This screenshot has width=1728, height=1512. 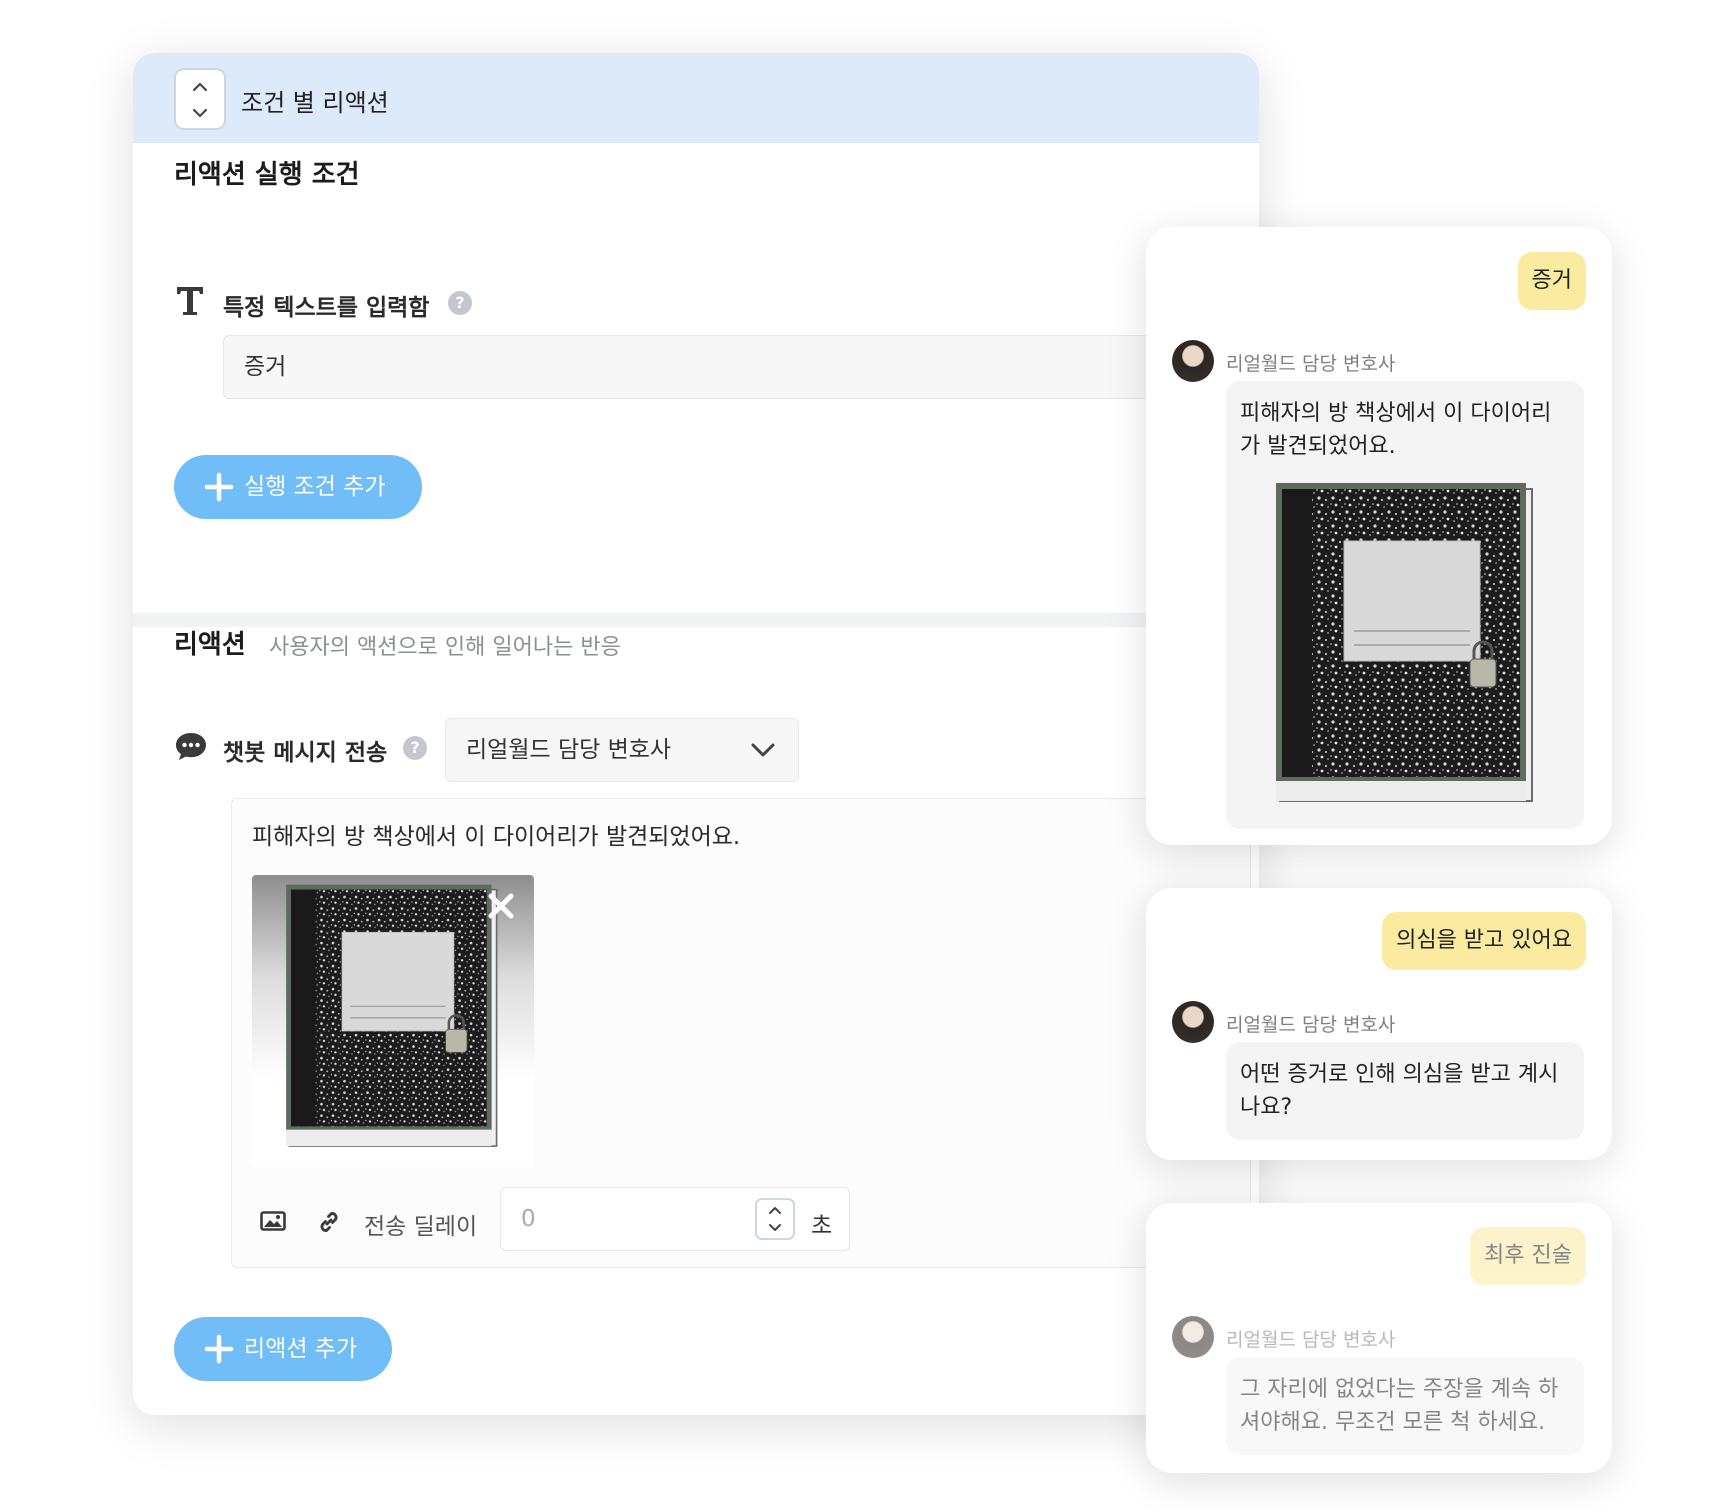 What do you see at coordinates (421, 1227) in the screenshot?
I see `delay-label: 전송 딜레이` at bounding box center [421, 1227].